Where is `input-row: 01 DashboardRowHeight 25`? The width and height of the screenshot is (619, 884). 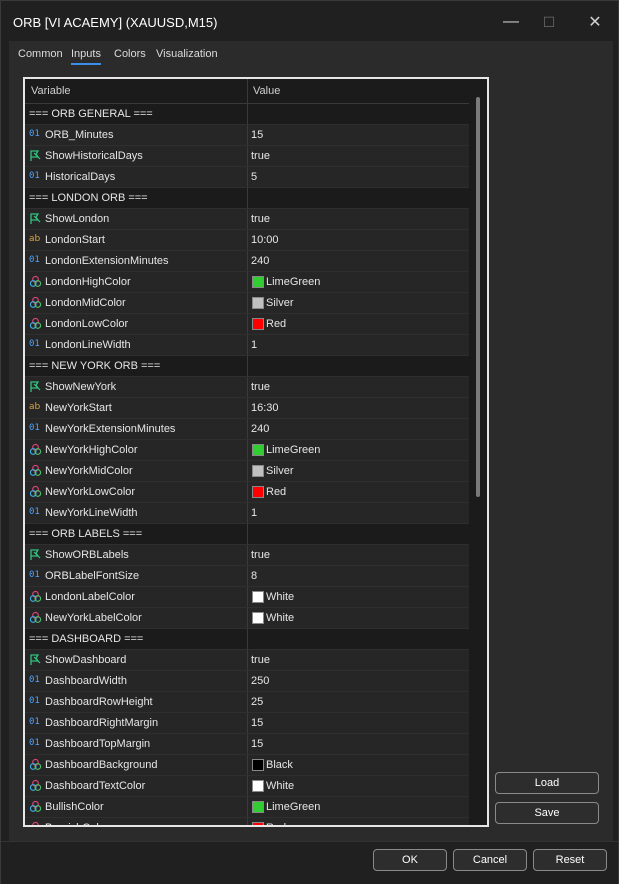 input-row: 01 DashboardRowHeight 25 is located at coordinates (247, 702).